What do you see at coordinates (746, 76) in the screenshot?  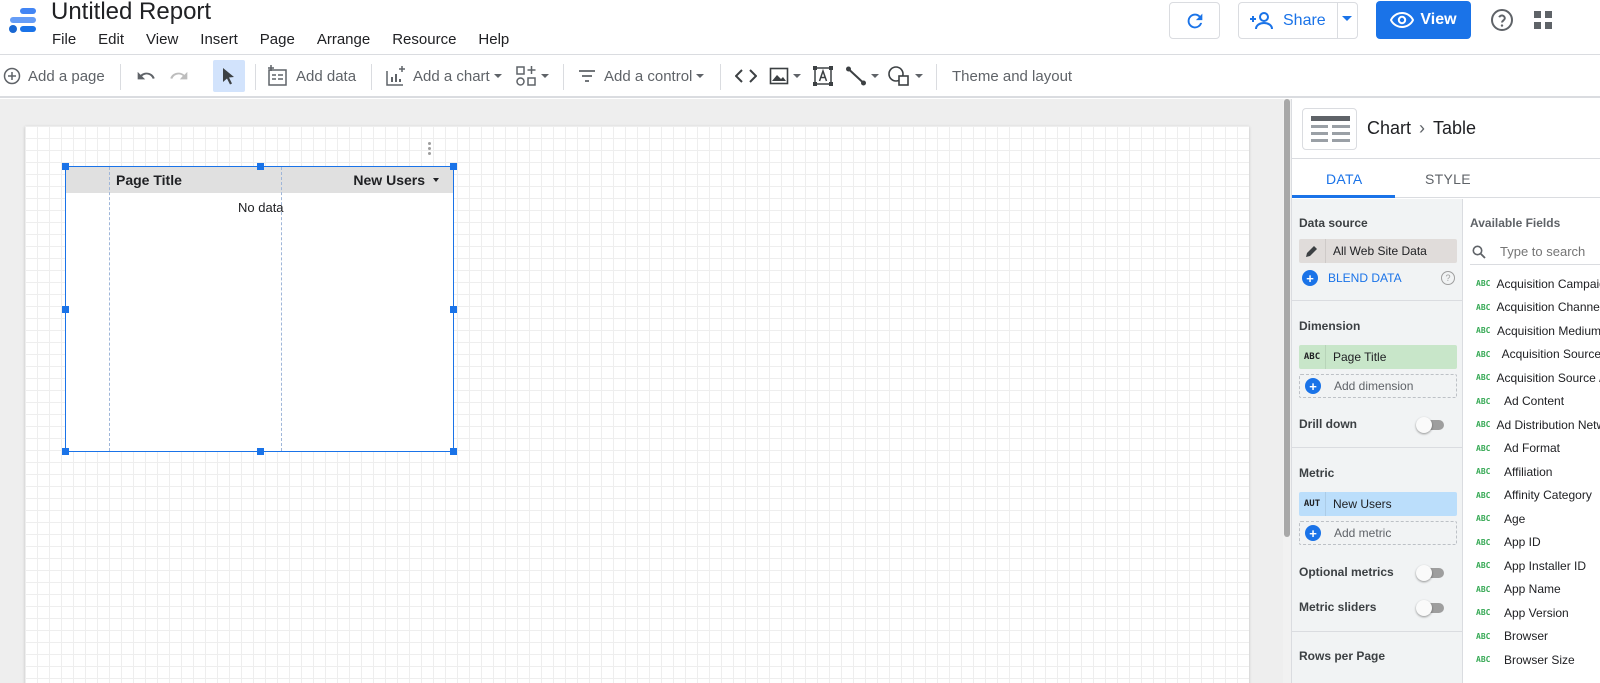 I see `embed-url-button` at bounding box center [746, 76].